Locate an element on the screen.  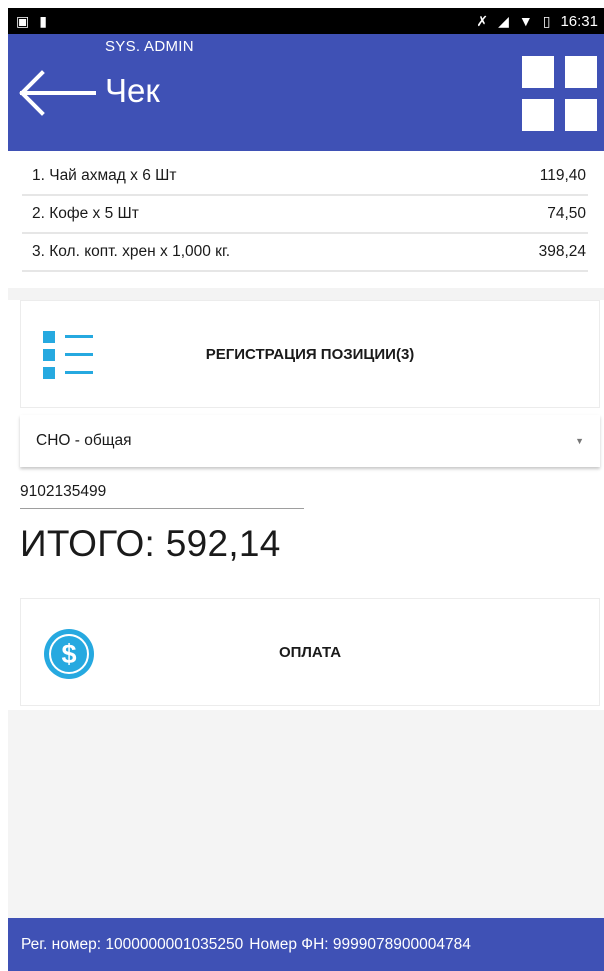
separator is located at coordinates (306, 294).